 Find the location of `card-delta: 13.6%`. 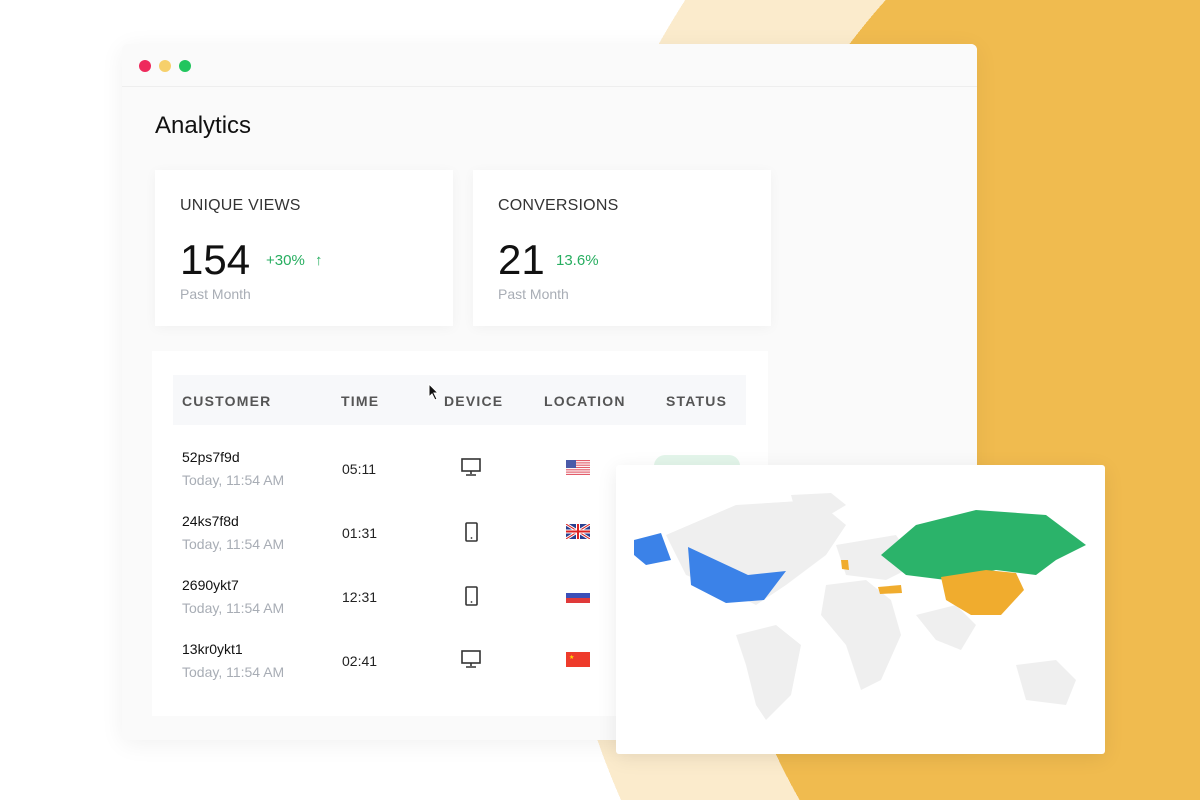

card-delta: 13.6% is located at coordinates (577, 260).